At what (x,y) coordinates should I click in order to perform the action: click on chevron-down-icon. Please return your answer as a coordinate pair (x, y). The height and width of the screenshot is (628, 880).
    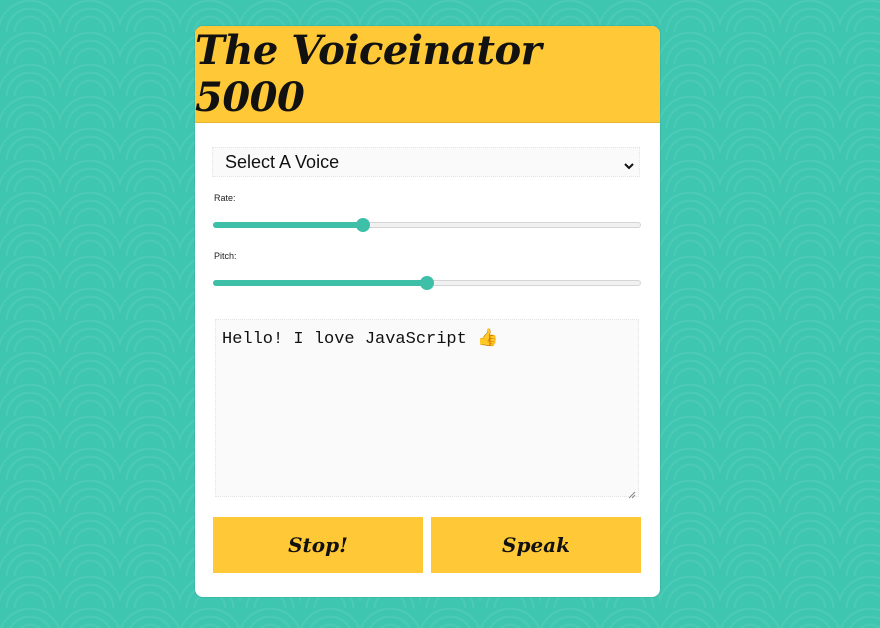
    Looking at the image, I should click on (629, 163).